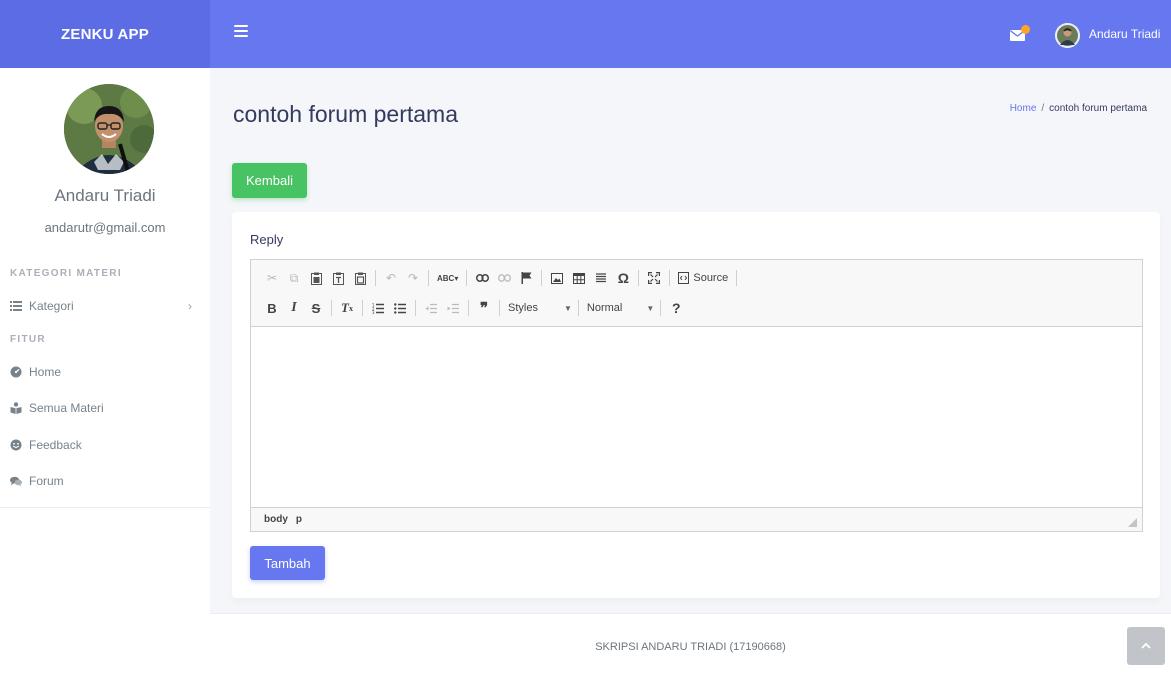 This screenshot has height=675, width=1171. What do you see at coordinates (267, 239) in the screenshot?
I see `reply-label: Reply` at bounding box center [267, 239].